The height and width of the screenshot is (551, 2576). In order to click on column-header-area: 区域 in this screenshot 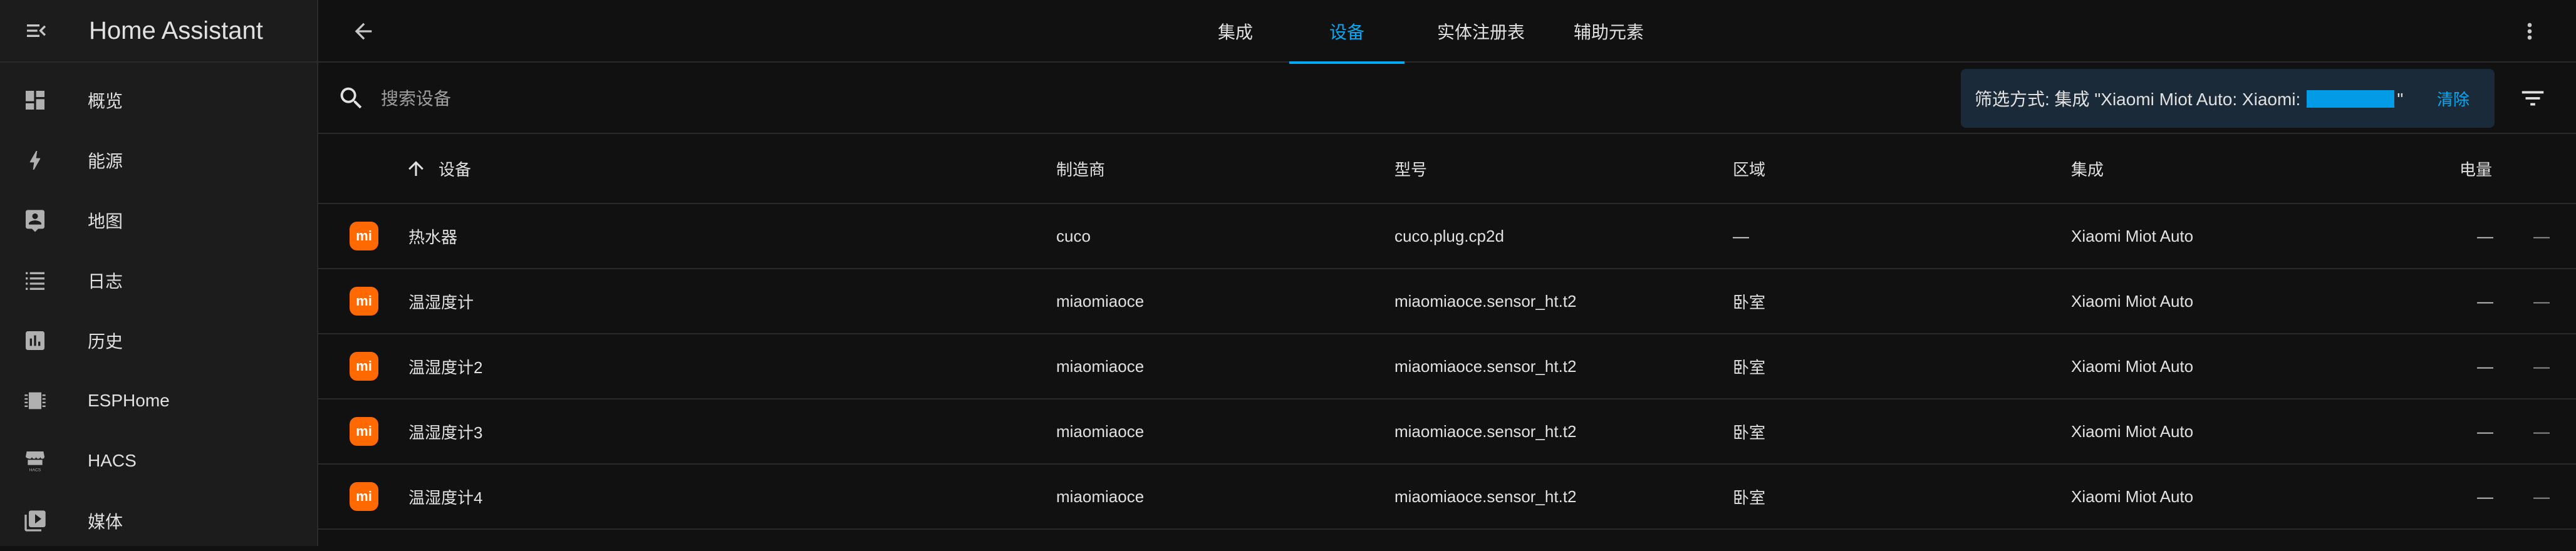, I will do `click(1749, 168)`.